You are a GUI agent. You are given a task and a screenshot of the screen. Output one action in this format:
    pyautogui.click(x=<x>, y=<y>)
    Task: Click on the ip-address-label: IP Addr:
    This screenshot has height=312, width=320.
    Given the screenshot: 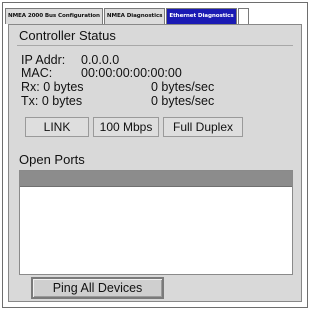 What is the action you would take?
    pyautogui.click(x=43, y=60)
    